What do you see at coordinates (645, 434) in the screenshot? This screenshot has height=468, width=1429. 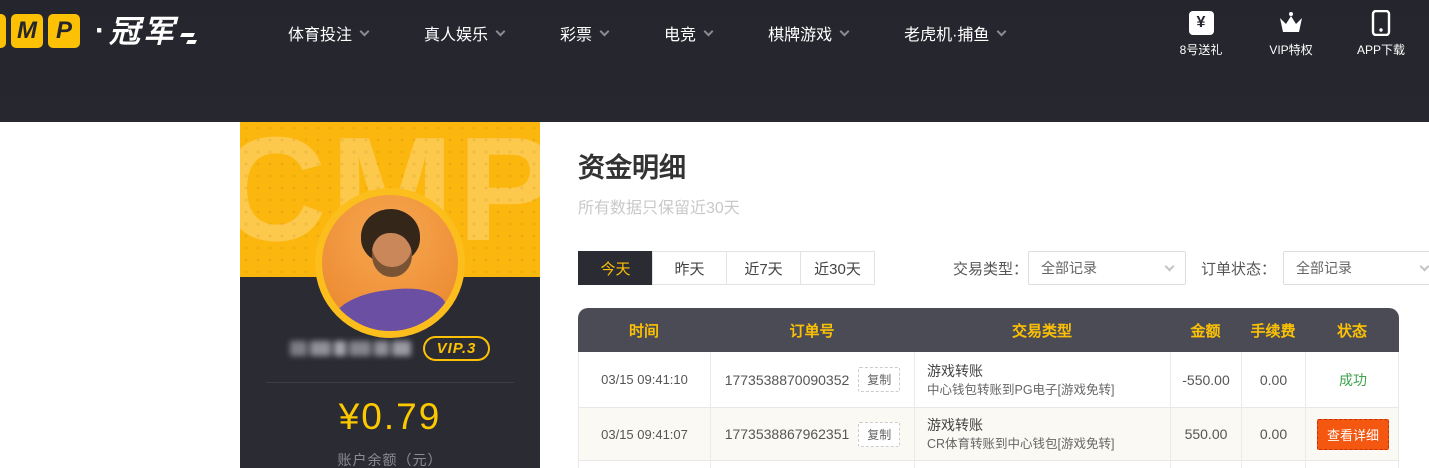 I see `cell-time: 03/15 09:41:07` at bounding box center [645, 434].